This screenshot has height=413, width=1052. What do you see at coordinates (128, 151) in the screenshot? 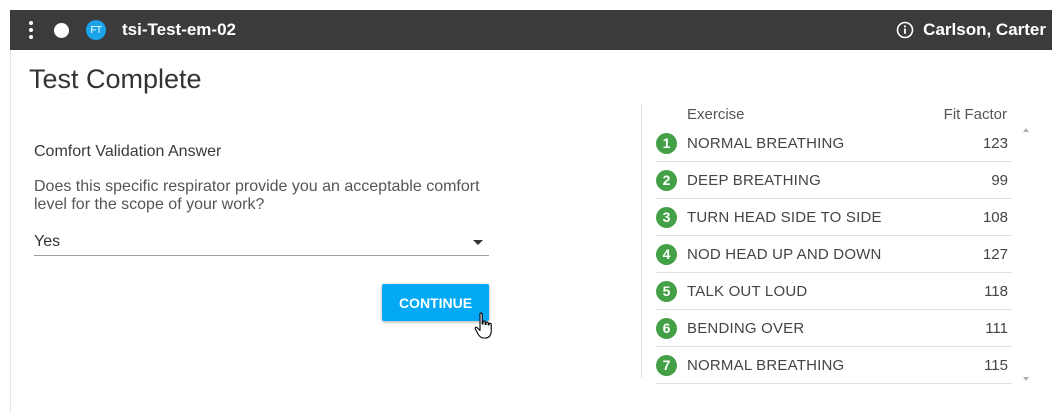
I see `section-label: Comfort Validation Answer` at bounding box center [128, 151].